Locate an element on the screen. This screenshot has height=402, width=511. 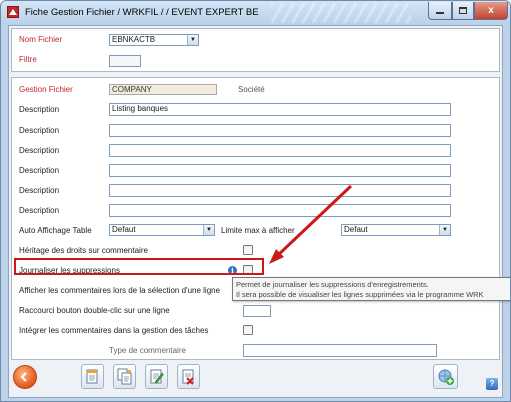
help-button: ? is located at coordinates (492, 384).